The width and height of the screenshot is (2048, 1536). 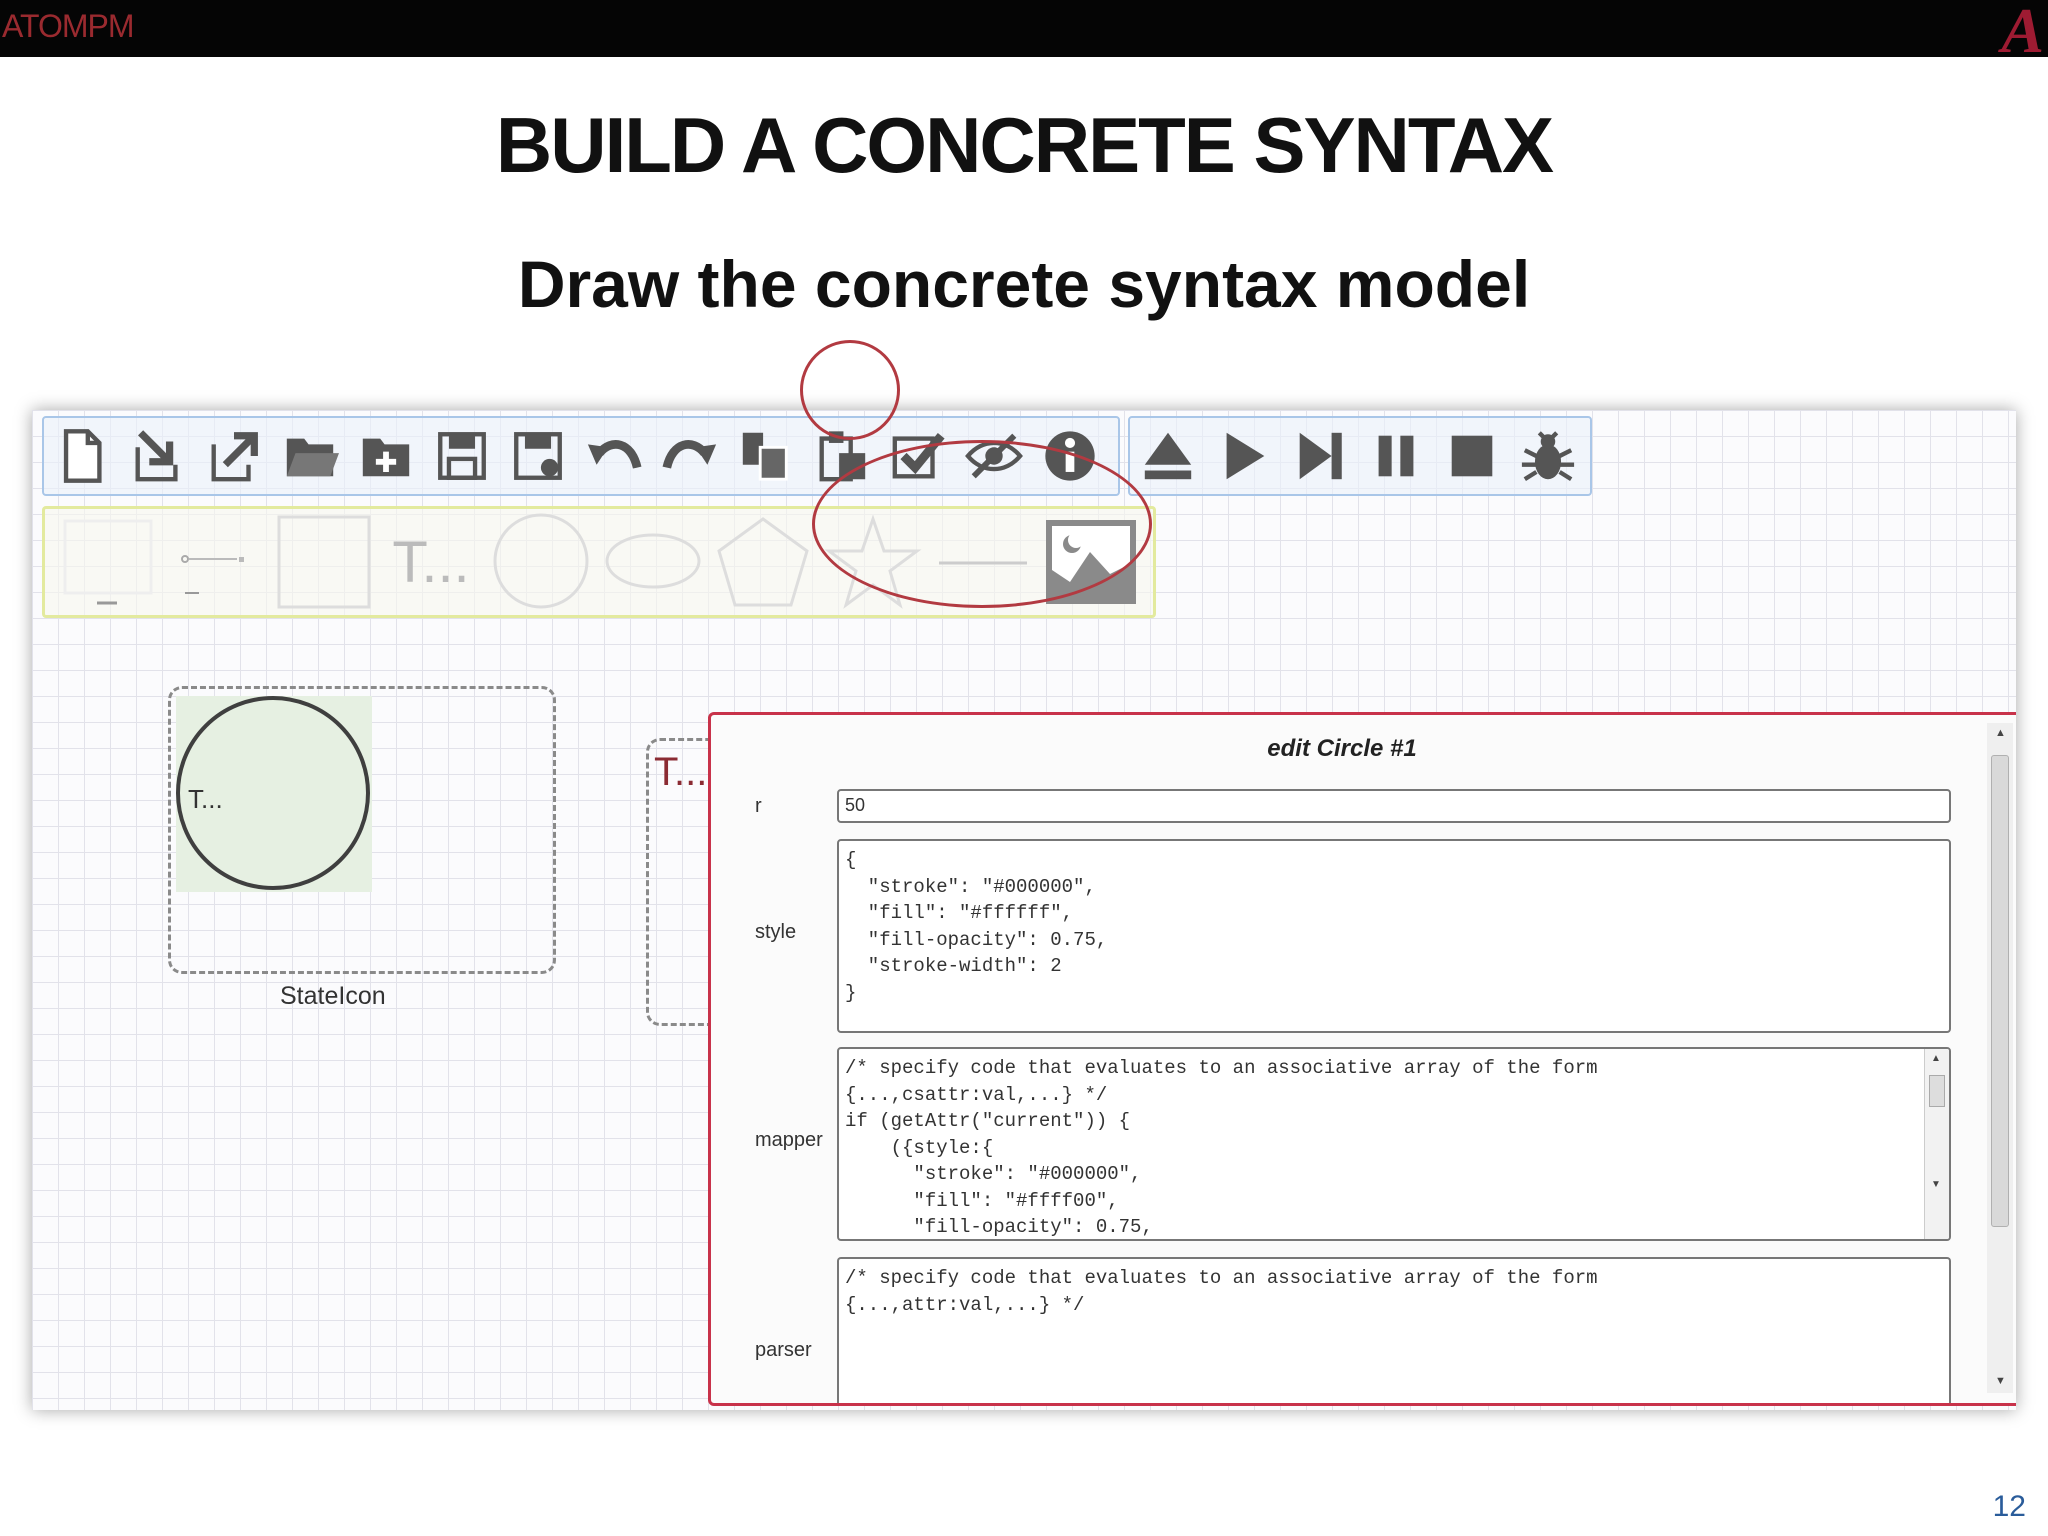 I want to click on redo-icon, so click(x=690, y=456).